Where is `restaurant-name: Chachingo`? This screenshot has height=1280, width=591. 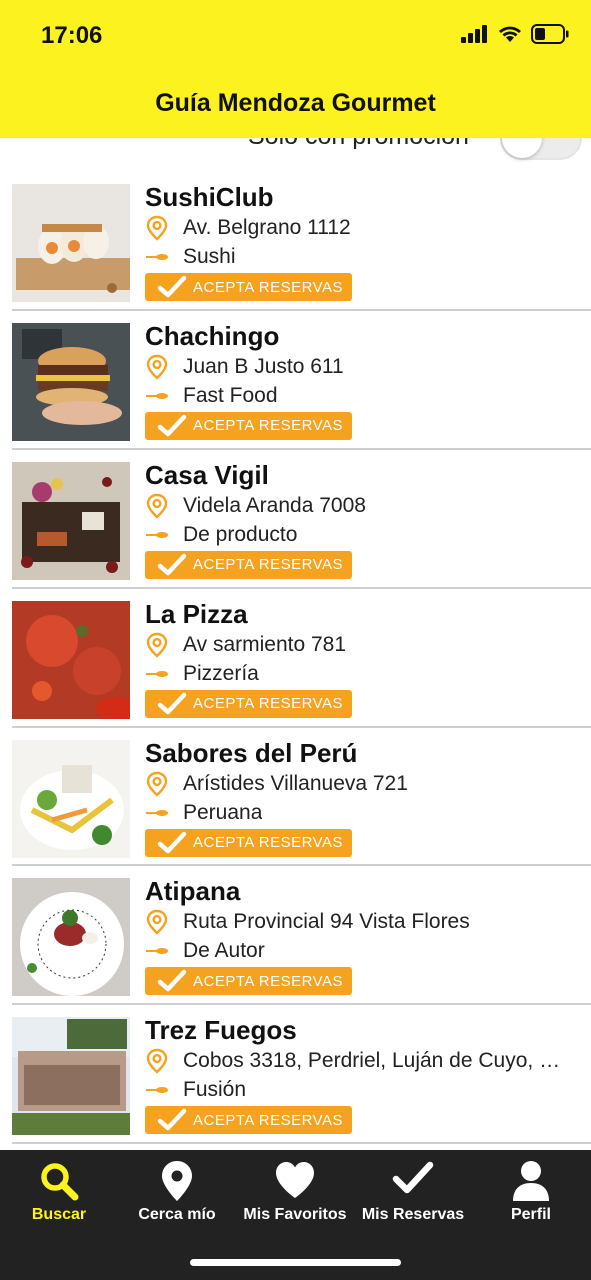 restaurant-name: Chachingo is located at coordinates (212, 335).